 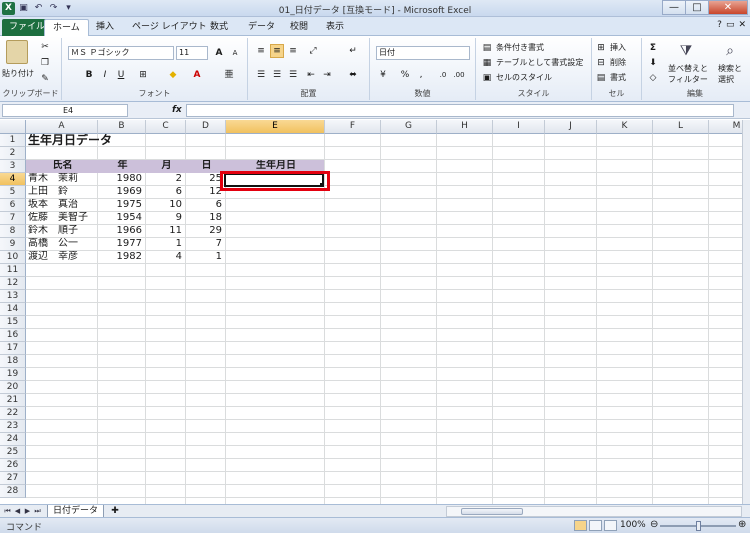 I want to click on row-header: 5, so click(x=13, y=192).